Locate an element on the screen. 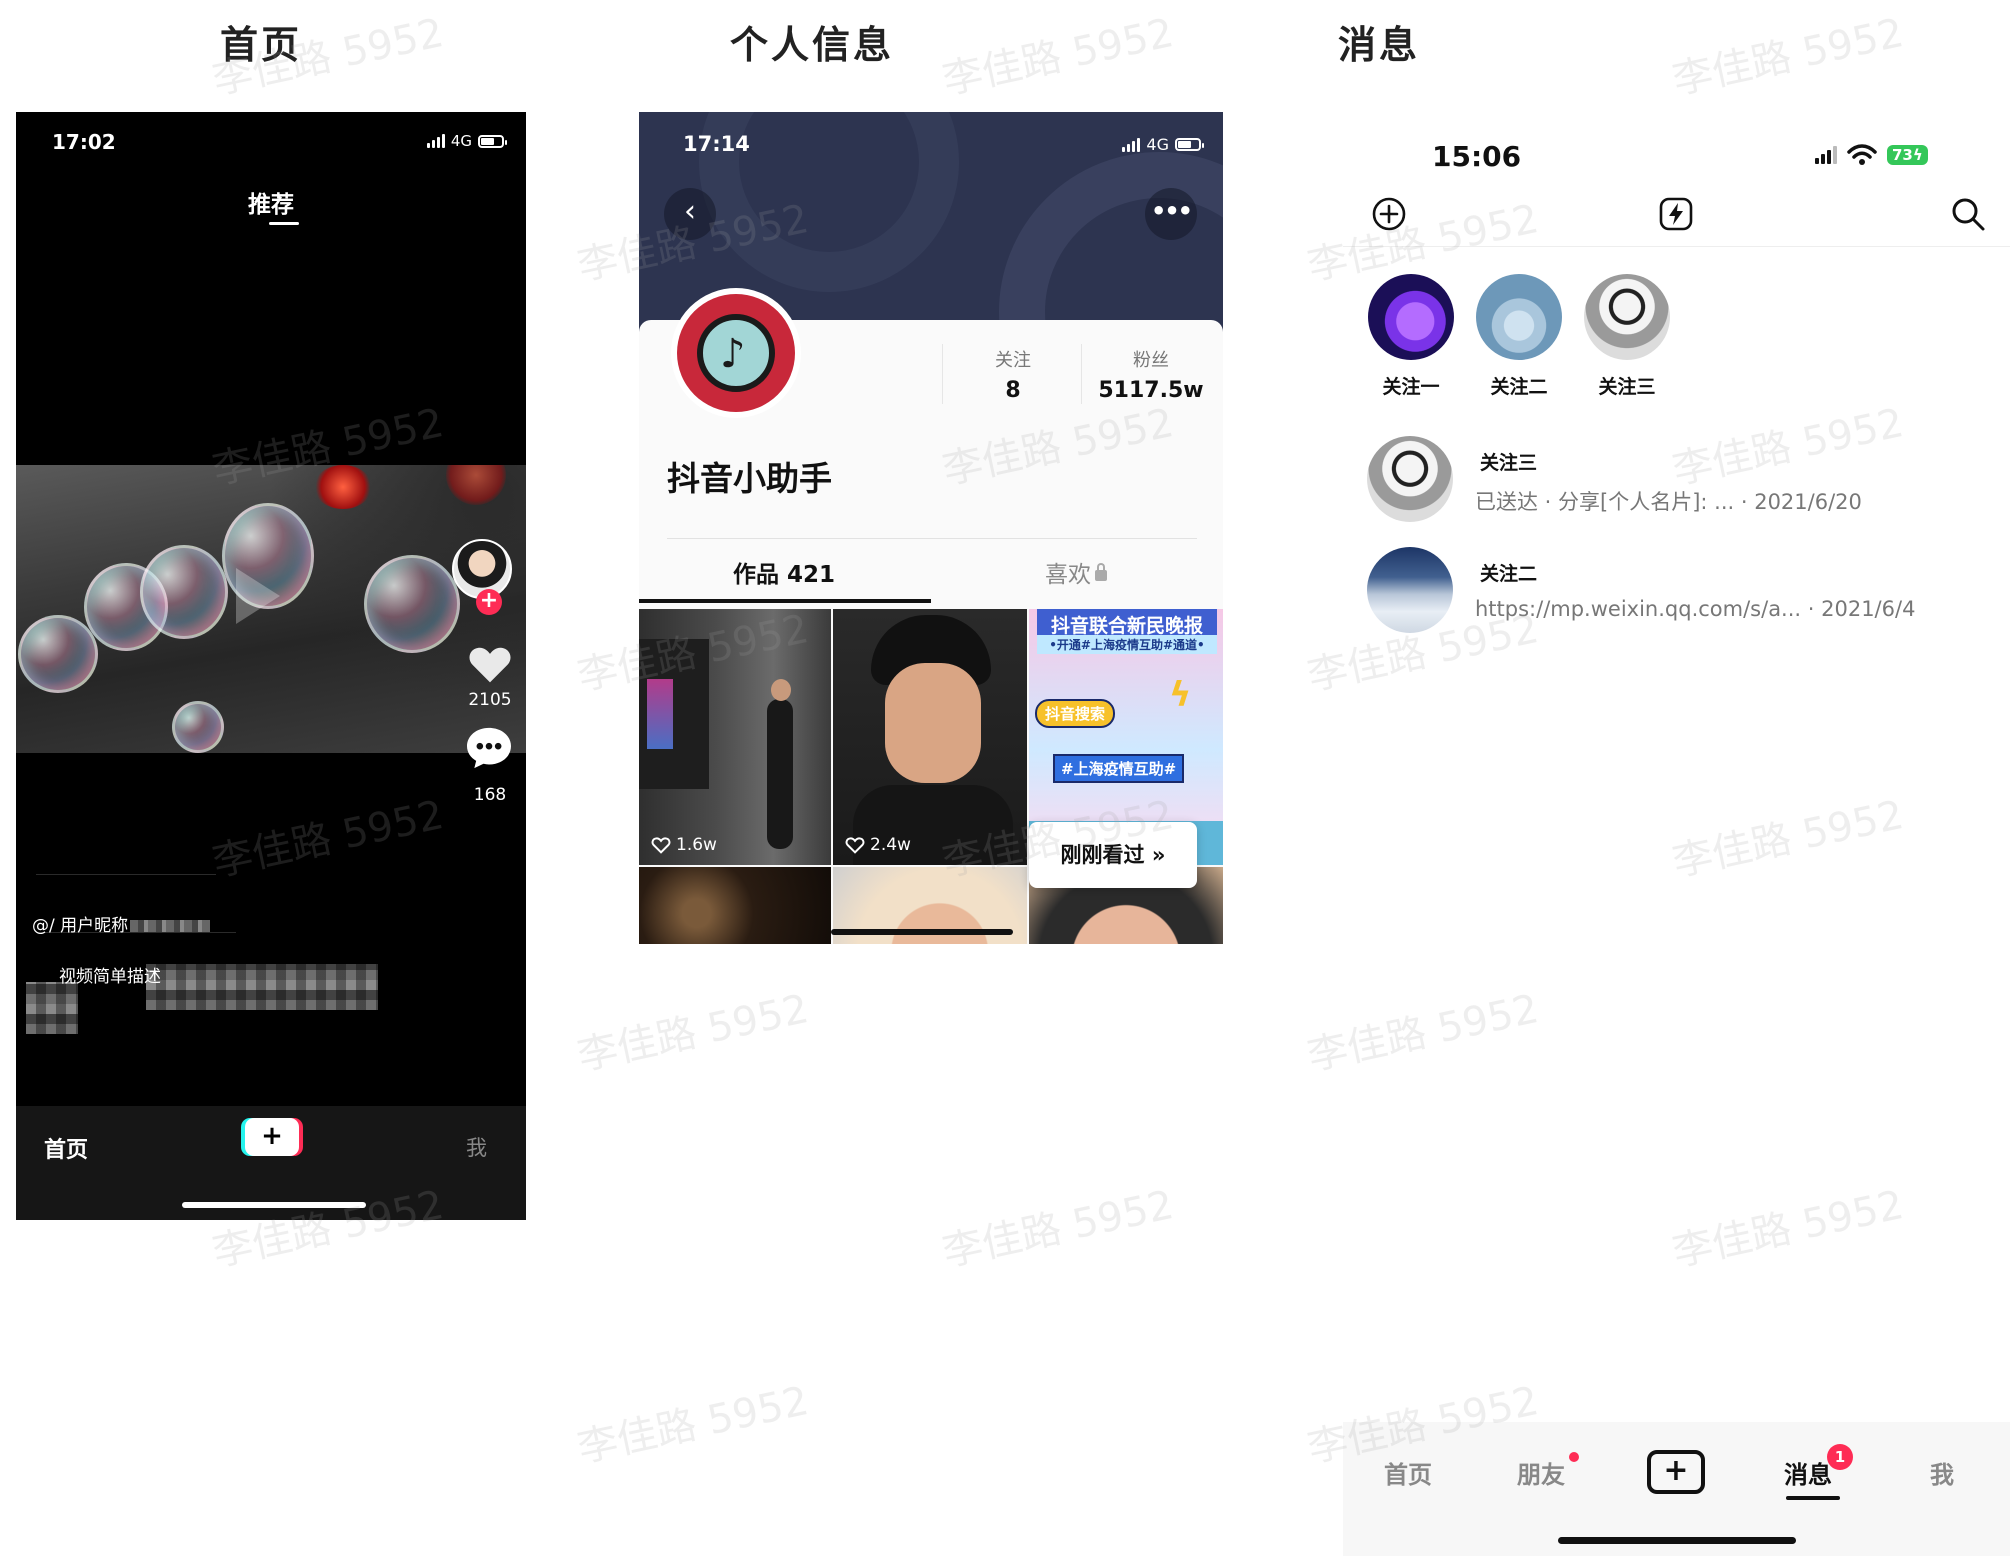  conversation-name: 关注二 is located at coordinates (1509, 574).